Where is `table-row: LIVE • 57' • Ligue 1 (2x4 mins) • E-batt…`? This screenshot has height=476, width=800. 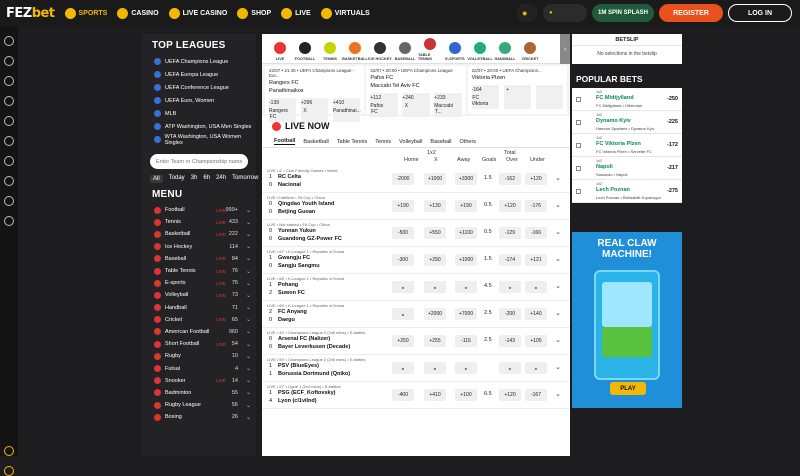
table-row: LIVE • 57' • Ligue 1 (2x4 mins) • E-batt… is located at coordinates (416, 395).